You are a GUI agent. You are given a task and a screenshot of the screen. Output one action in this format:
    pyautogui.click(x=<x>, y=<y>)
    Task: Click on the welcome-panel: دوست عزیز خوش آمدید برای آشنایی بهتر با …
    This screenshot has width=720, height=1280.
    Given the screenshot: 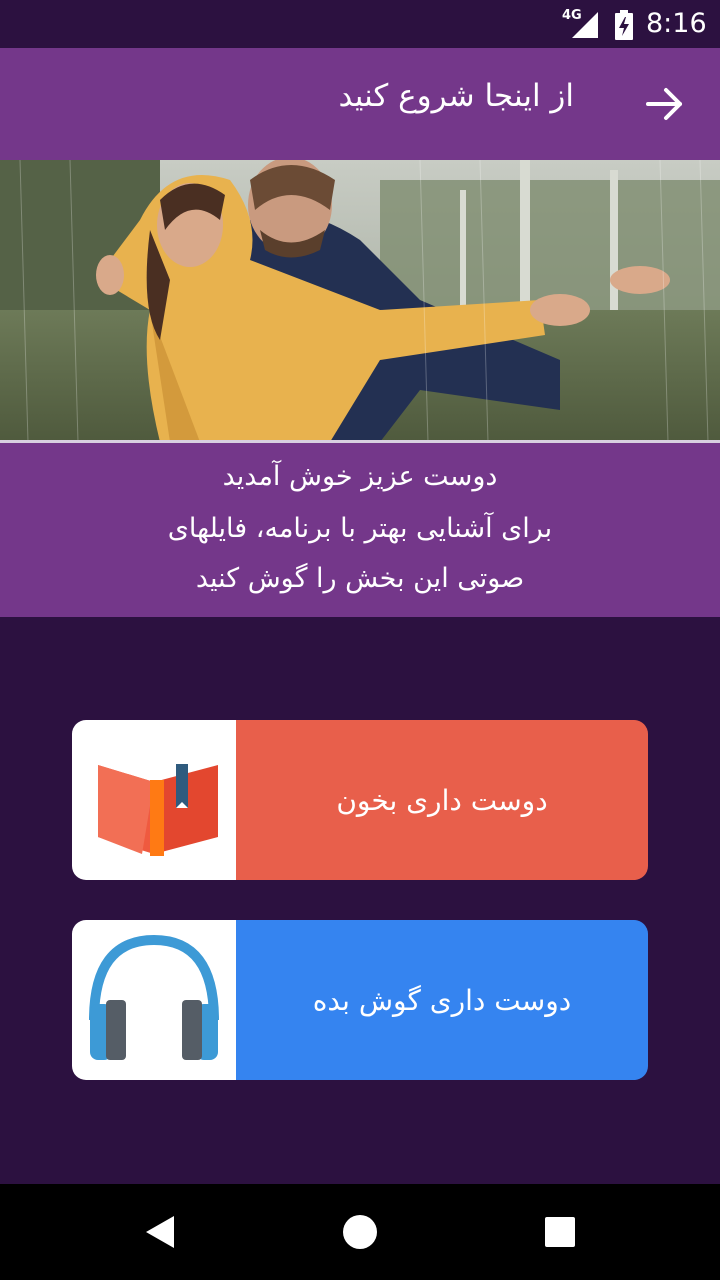 What is the action you would take?
    pyautogui.click(x=360, y=530)
    